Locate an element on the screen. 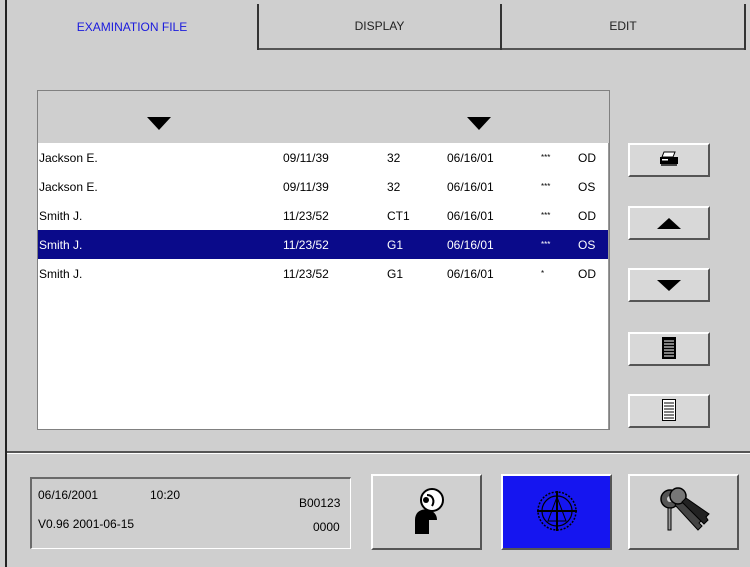 The image size is (750, 567). document-filled-icon is located at coordinates (669, 349).